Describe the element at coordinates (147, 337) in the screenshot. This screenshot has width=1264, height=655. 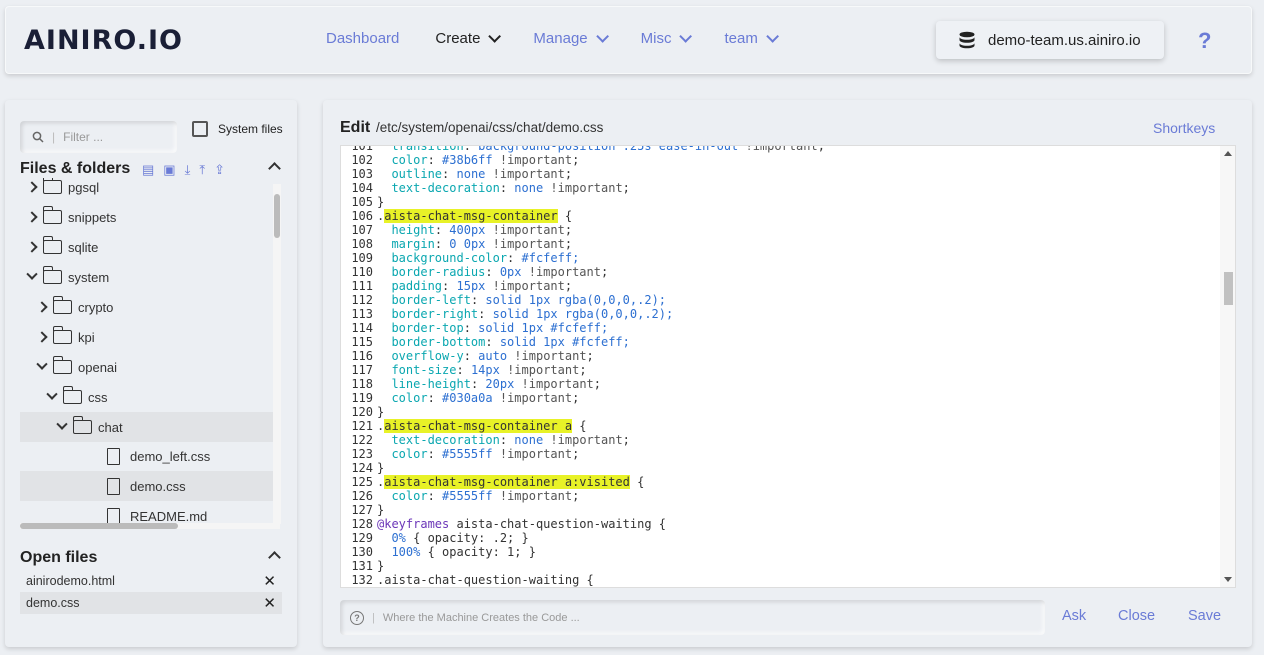
I see `tree-item-kpi: kpi` at that location.